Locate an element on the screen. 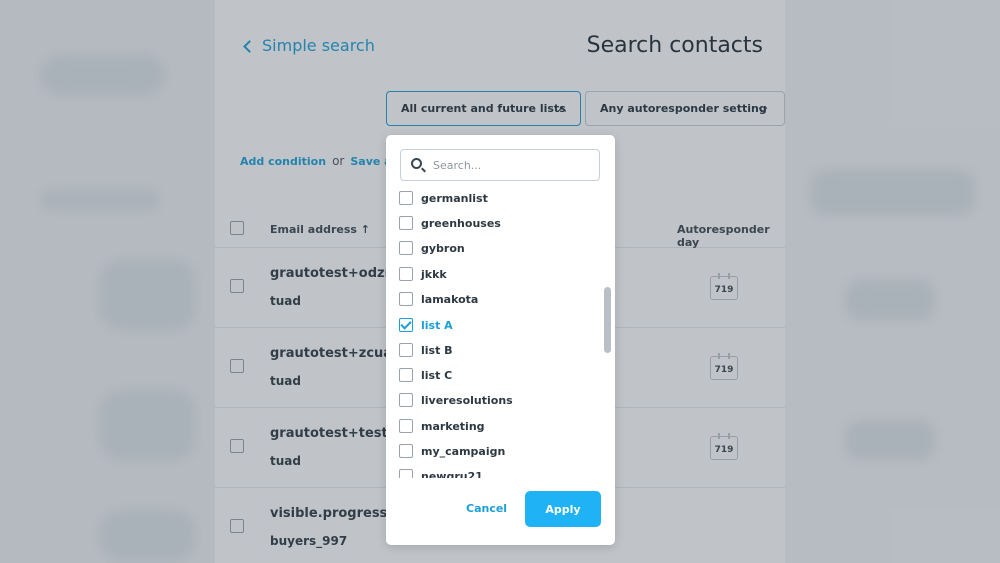 The height and width of the screenshot is (563, 1000). list-item-clip: newgru21 is located at coordinates (493, 472).